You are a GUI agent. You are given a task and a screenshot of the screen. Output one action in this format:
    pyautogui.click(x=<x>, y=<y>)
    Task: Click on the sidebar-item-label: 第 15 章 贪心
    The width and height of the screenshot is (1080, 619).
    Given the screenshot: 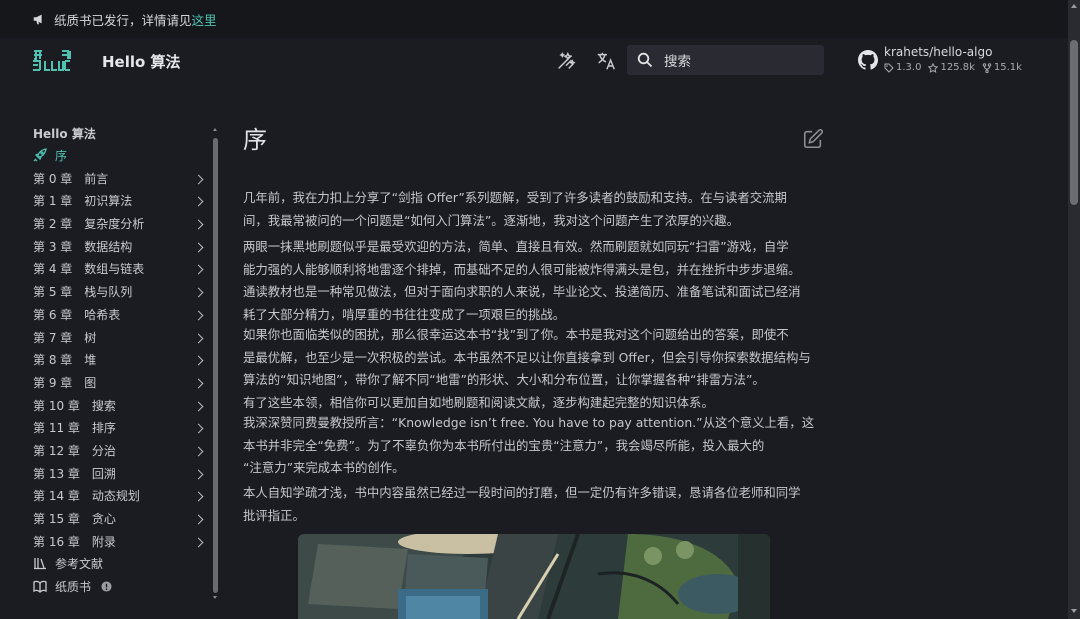 What is the action you would take?
    pyautogui.click(x=74, y=519)
    